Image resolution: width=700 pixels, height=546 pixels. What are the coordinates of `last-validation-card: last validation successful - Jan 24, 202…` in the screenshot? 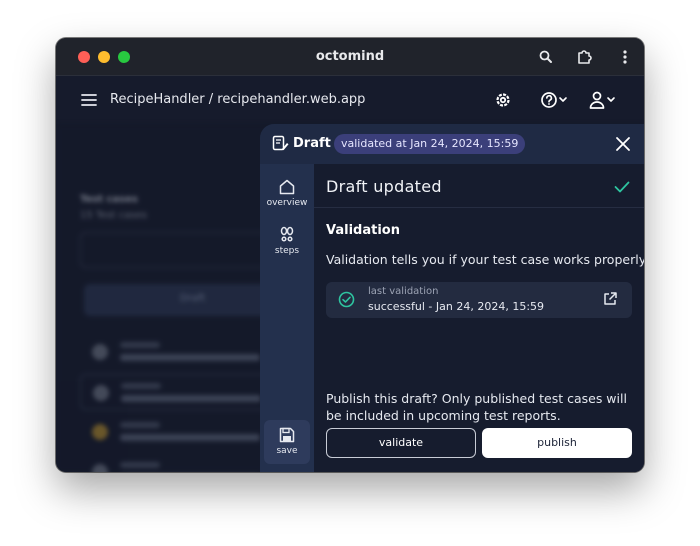 It's located at (479, 300).